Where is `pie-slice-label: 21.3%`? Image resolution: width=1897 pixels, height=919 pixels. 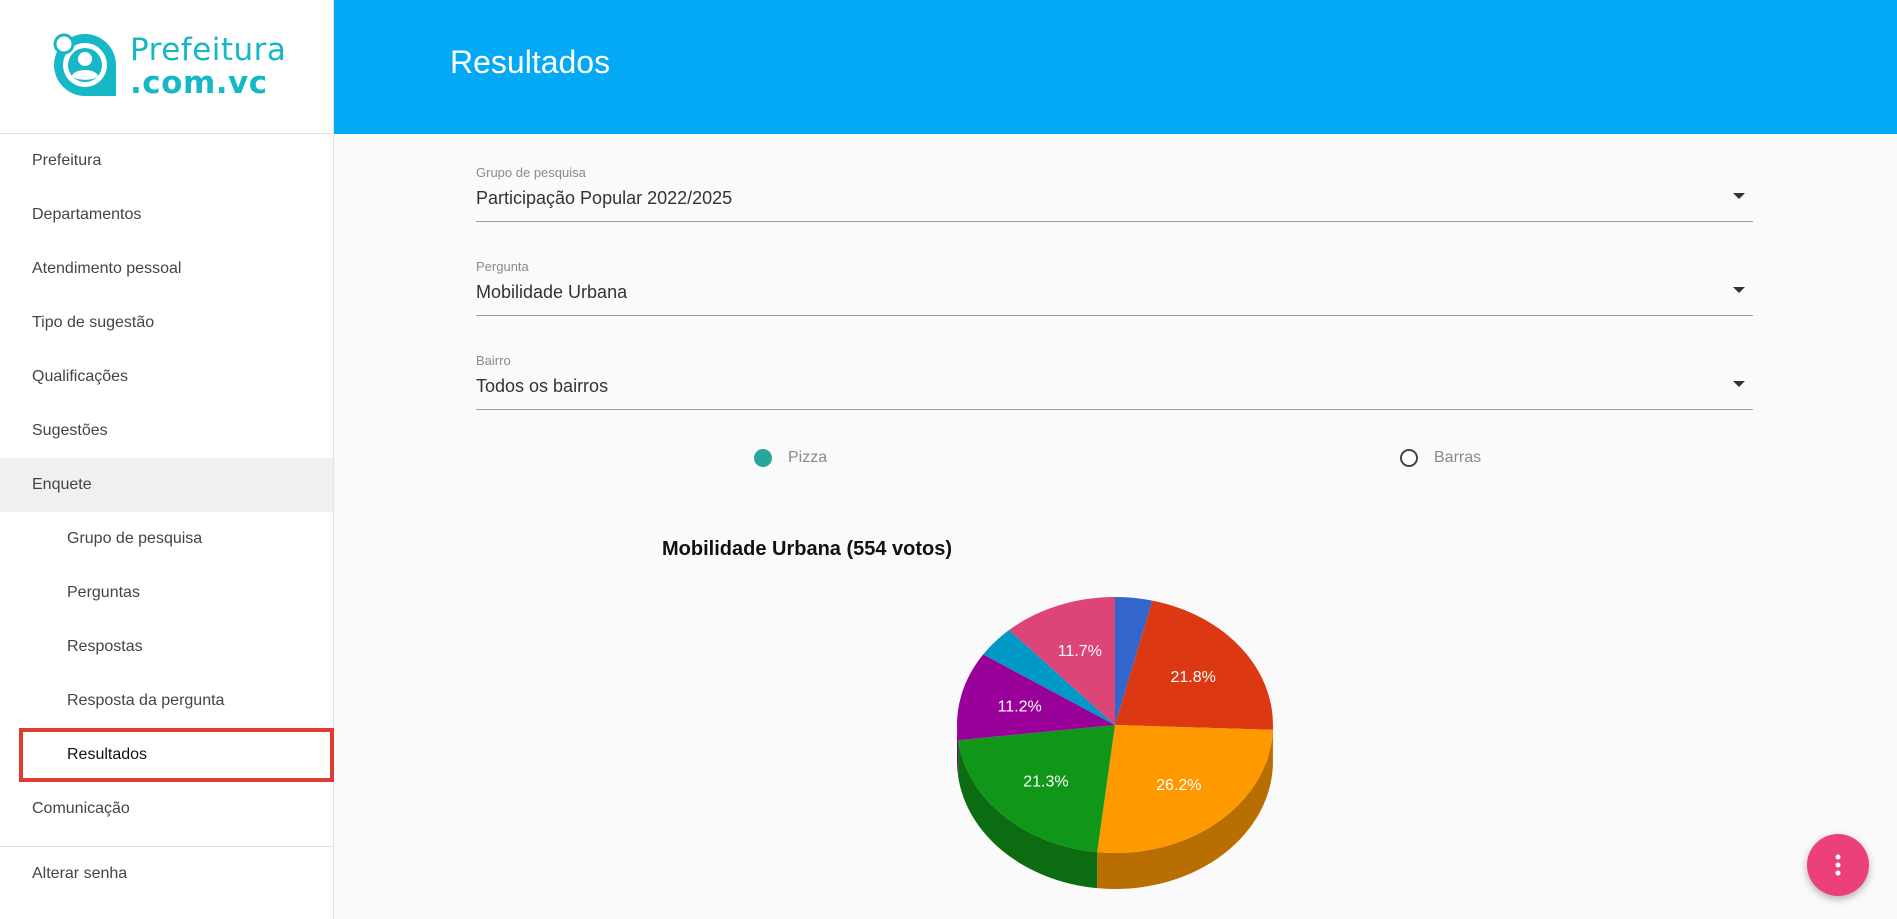 pie-slice-label: 21.3% is located at coordinates (1045, 781).